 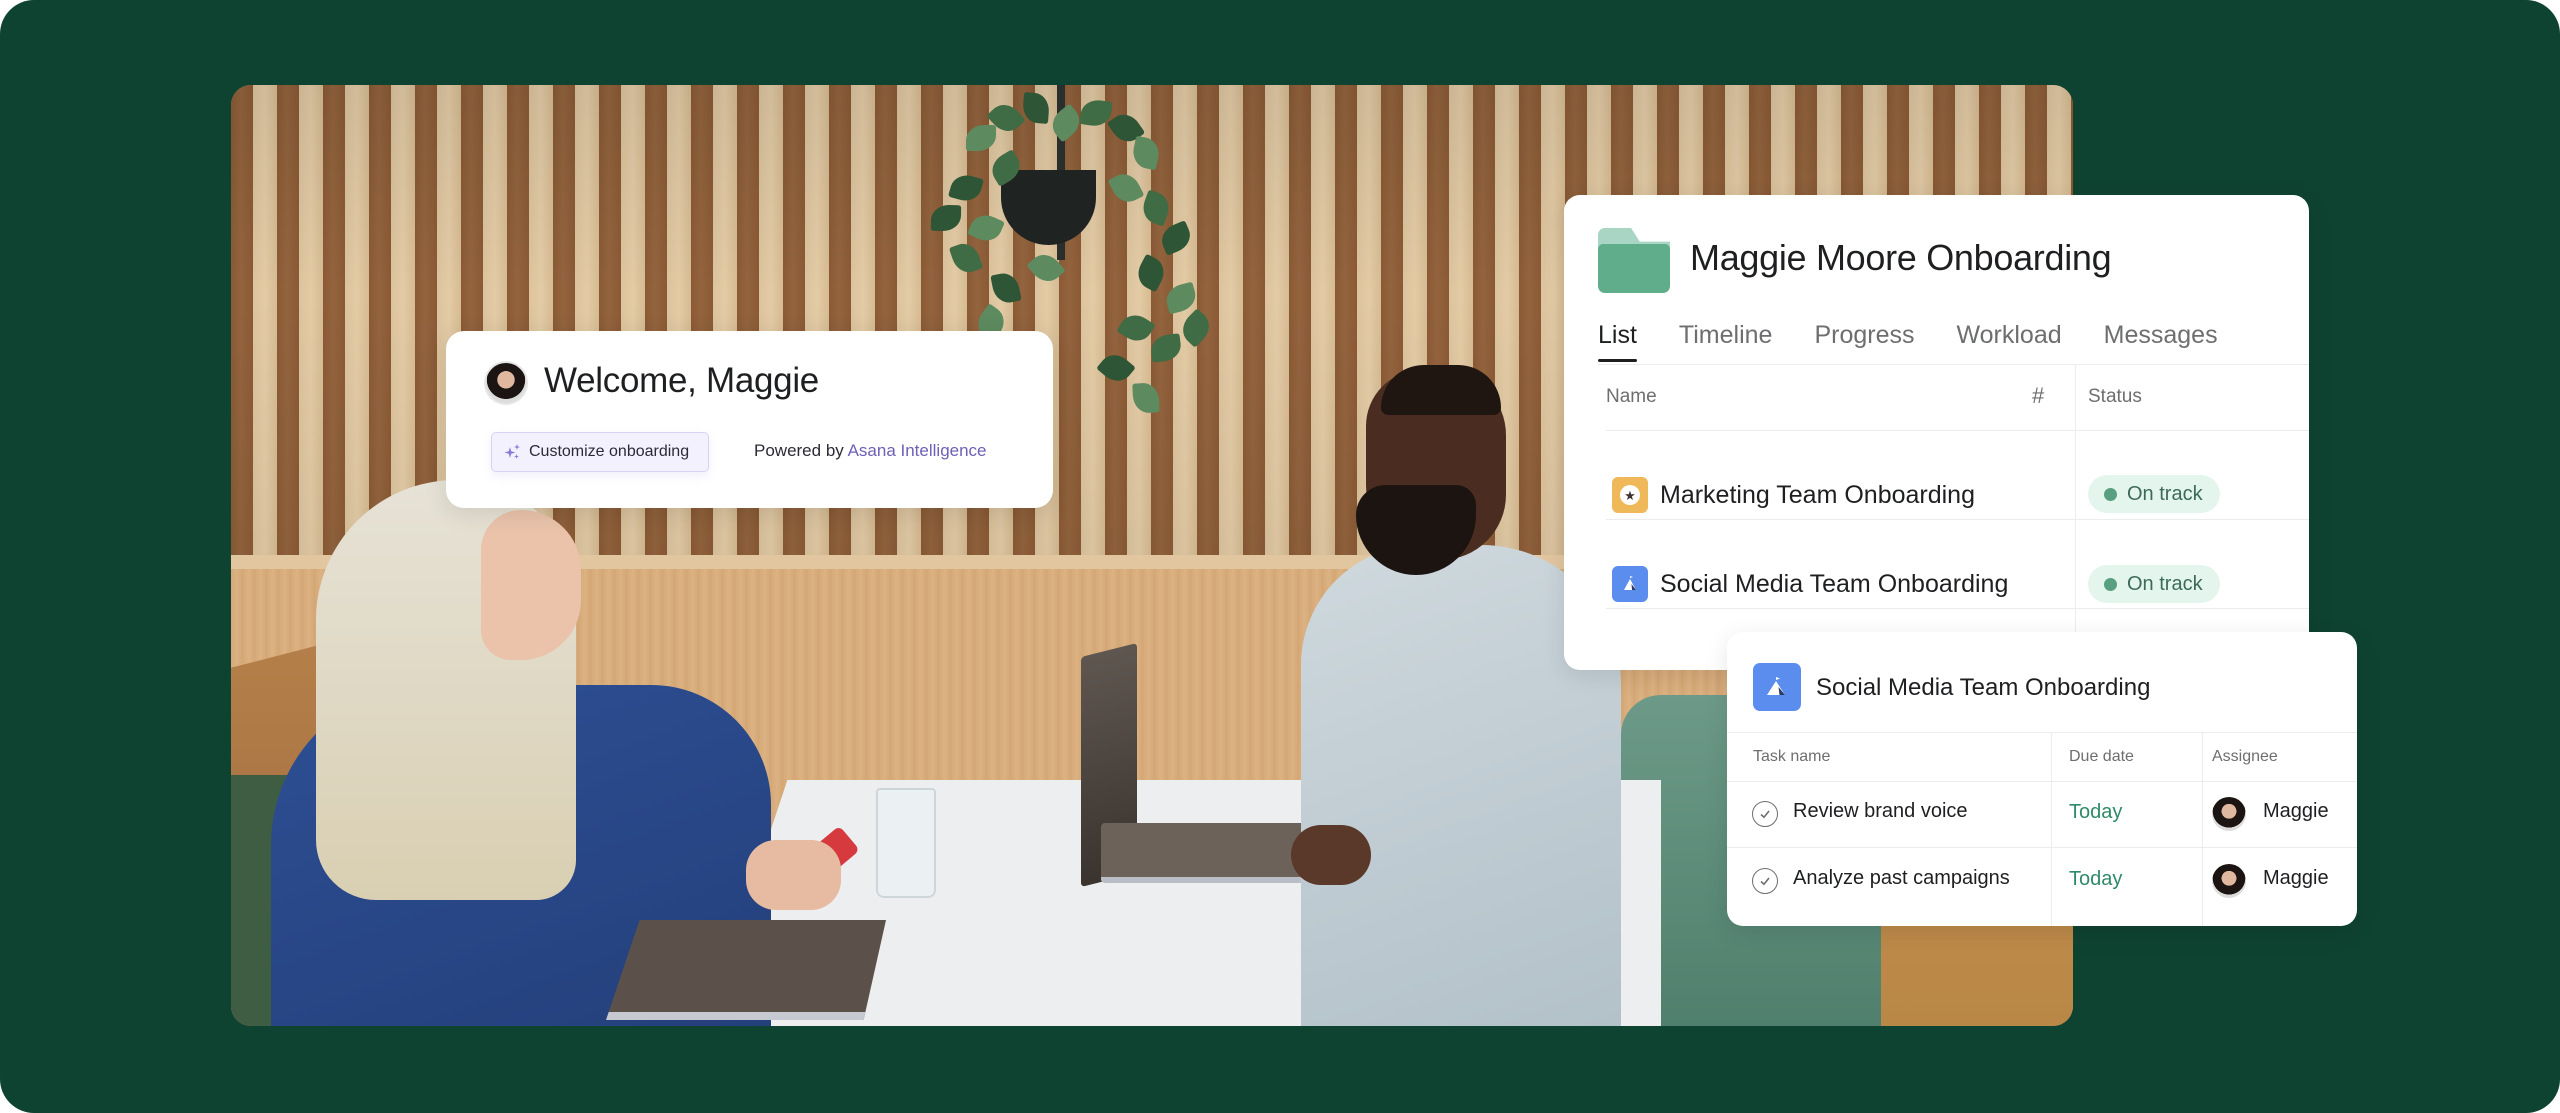 I want to click on woman-hand, so click(x=793, y=875).